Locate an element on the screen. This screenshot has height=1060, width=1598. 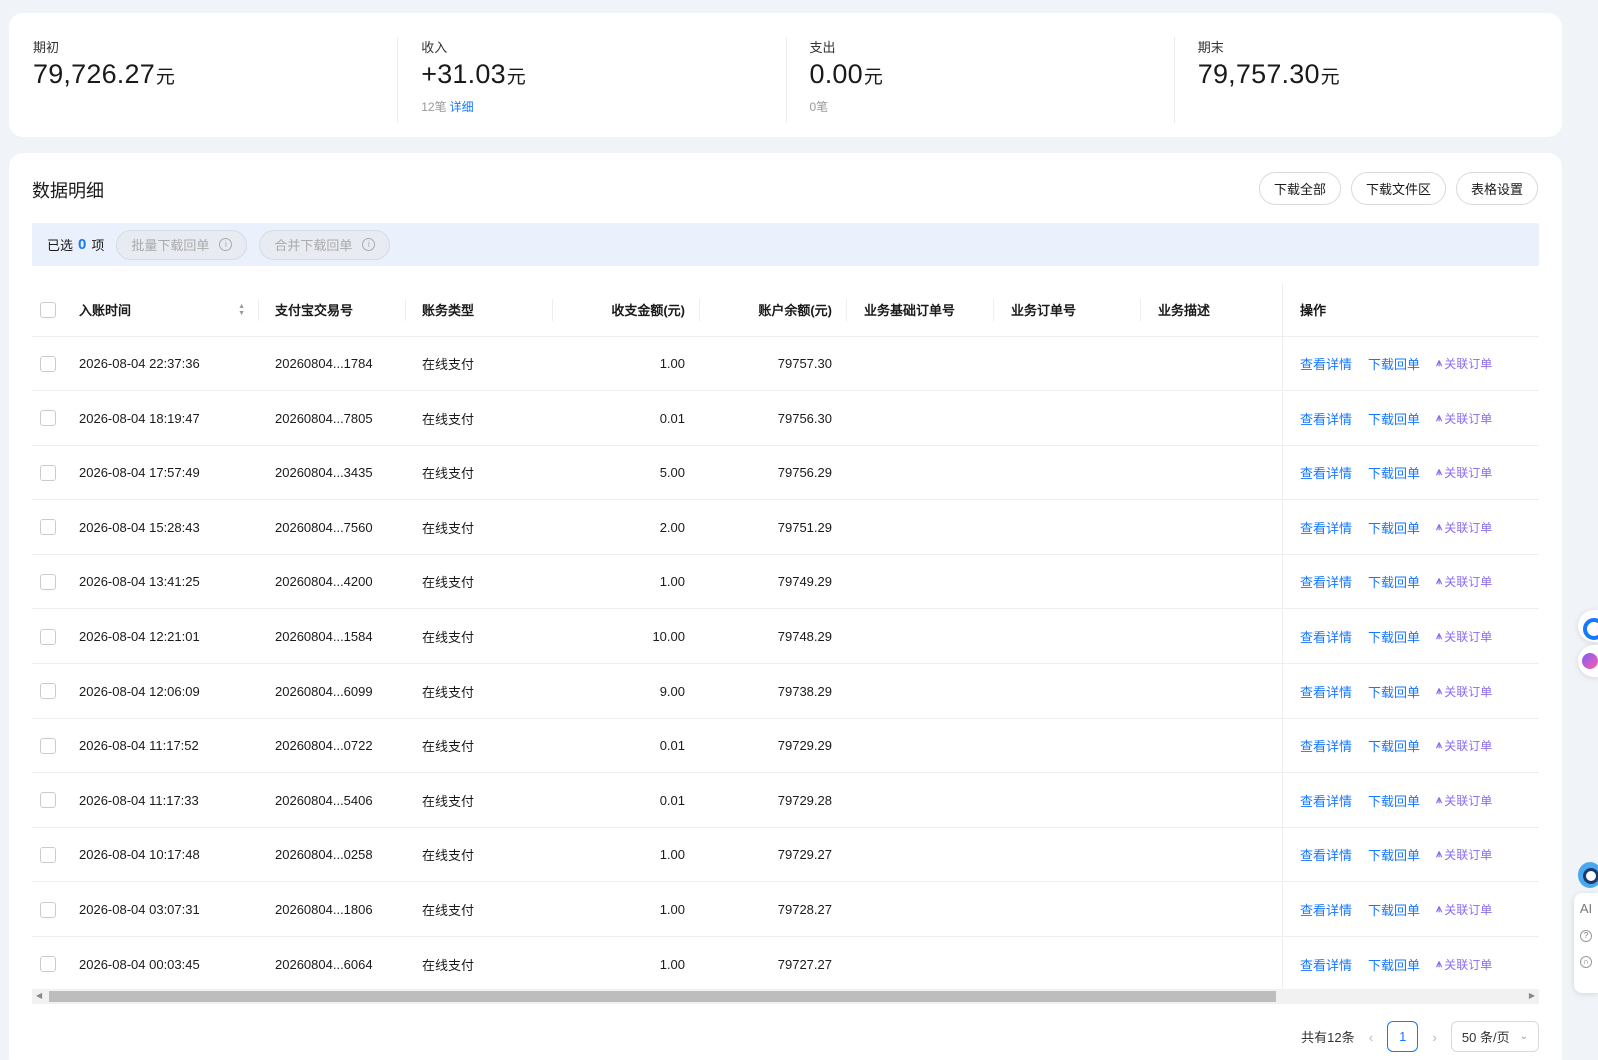
cell-trade-no: 20260804...3435 is located at coordinates (324, 473).